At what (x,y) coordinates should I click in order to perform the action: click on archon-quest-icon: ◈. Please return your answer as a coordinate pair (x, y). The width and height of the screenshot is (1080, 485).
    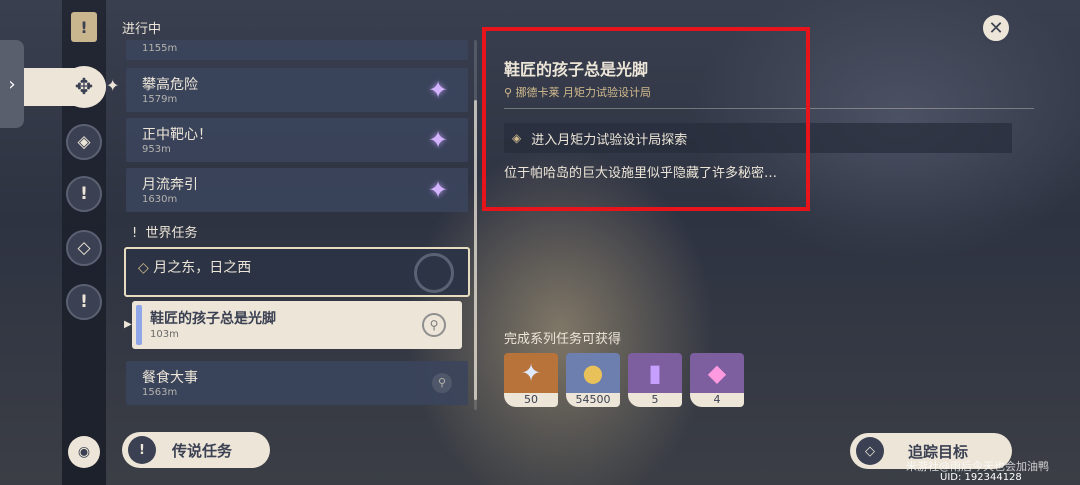
    Looking at the image, I should click on (84, 142).